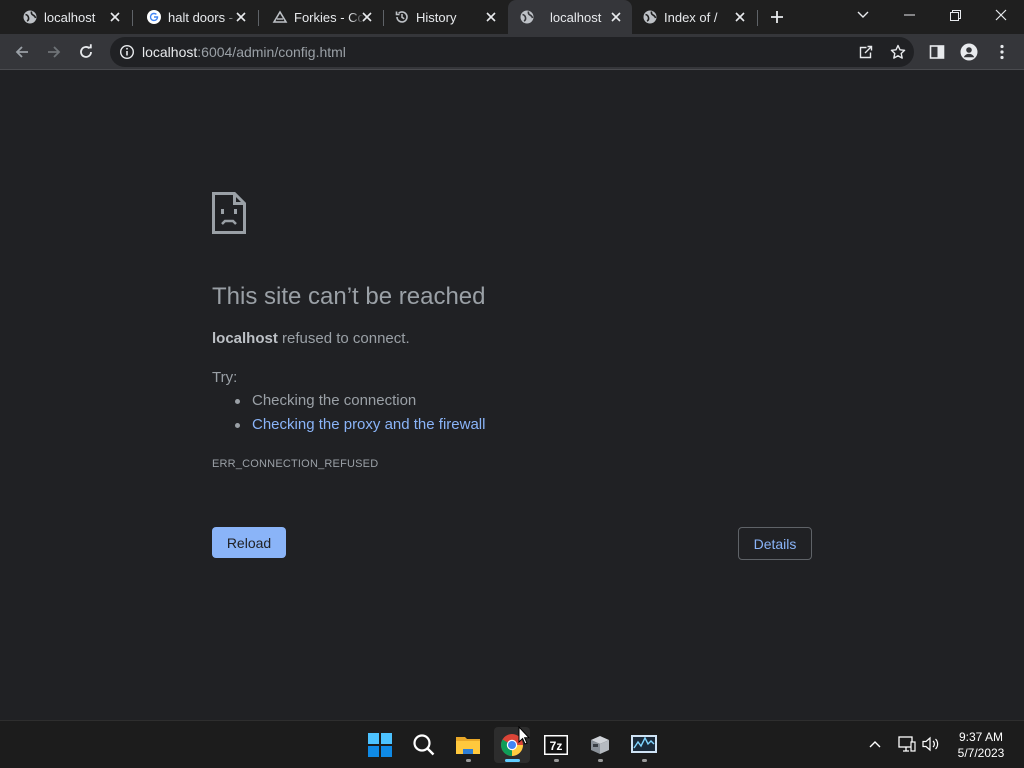  I want to click on start-icon, so click(380, 745).